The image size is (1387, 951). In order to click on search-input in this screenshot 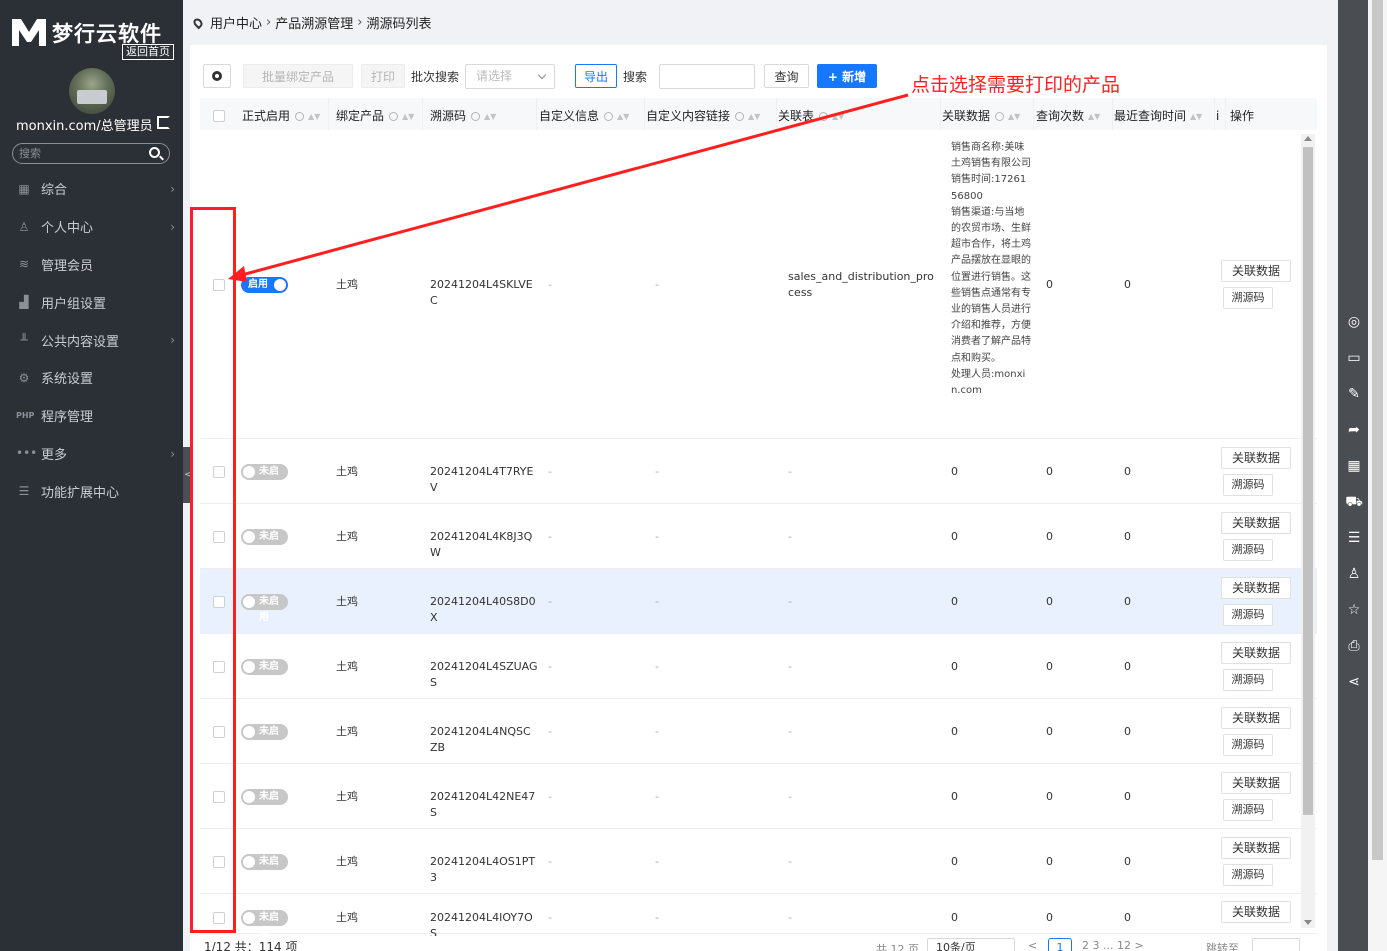, I will do `click(707, 76)`.